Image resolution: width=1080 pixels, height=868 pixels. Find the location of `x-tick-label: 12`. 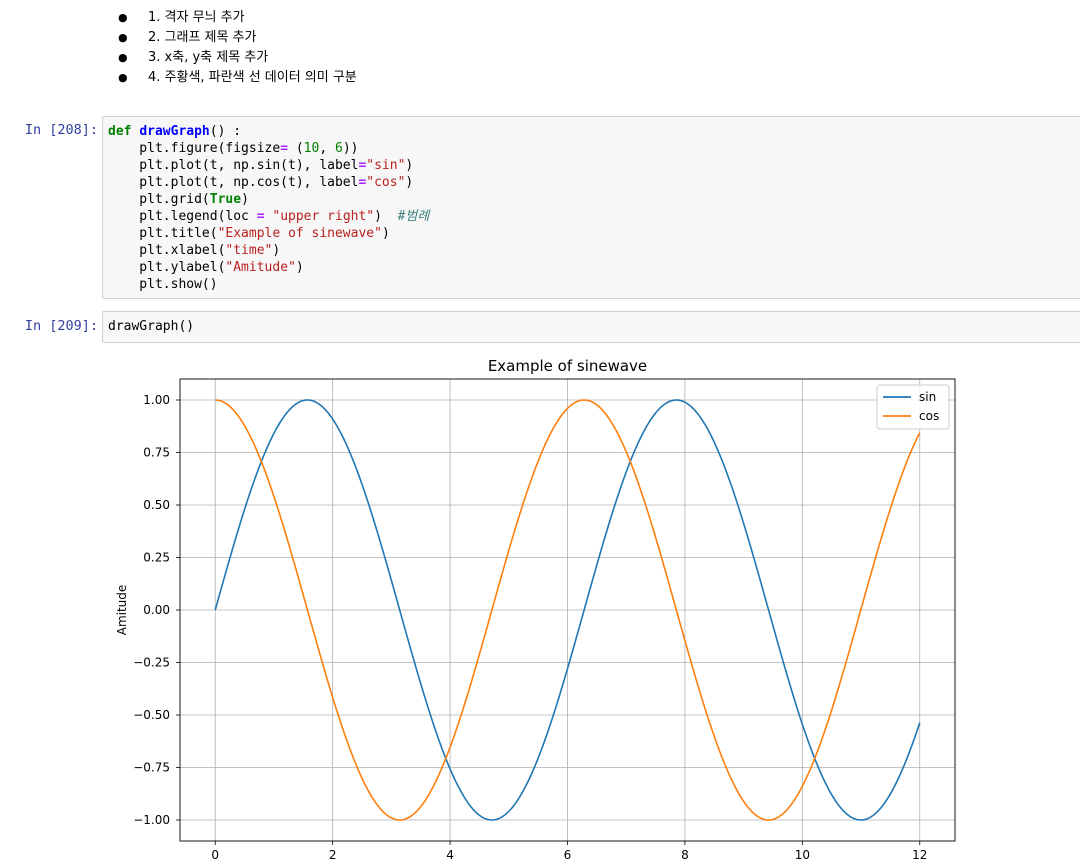

x-tick-label: 12 is located at coordinates (919, 855).